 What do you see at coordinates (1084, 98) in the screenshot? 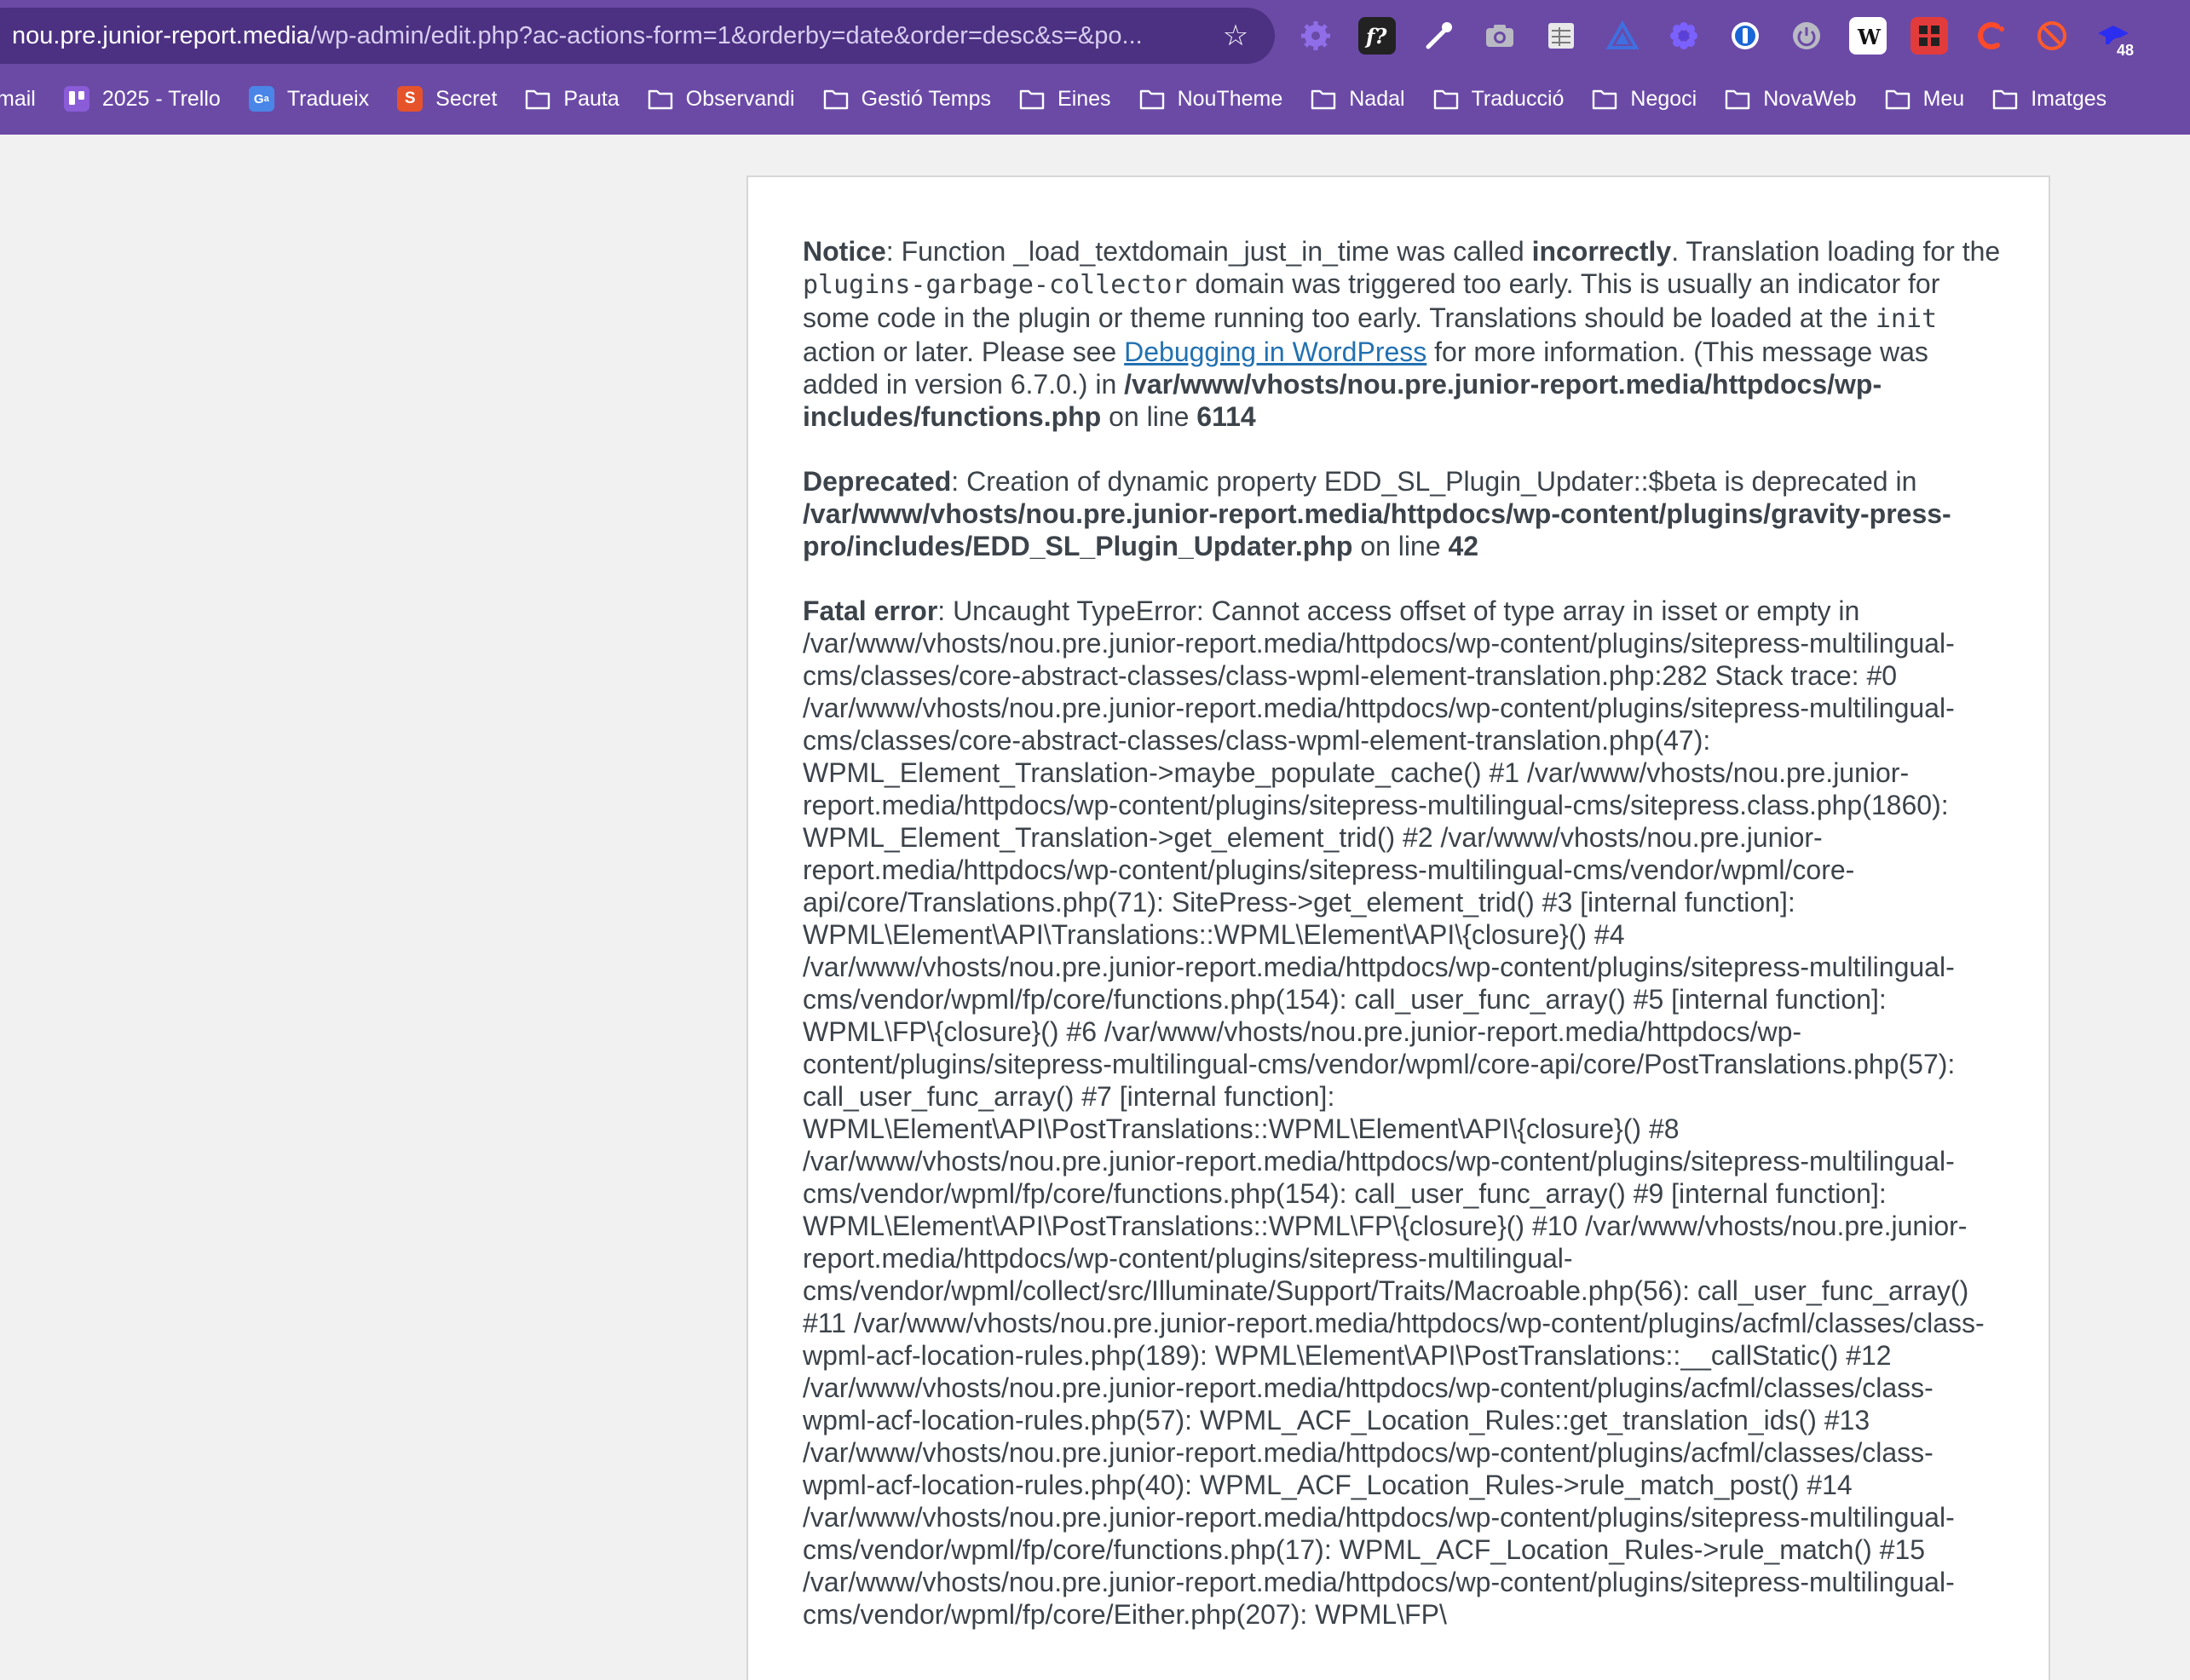
I see `bookmark-label: Eines` at bounding box center [1084, 98].